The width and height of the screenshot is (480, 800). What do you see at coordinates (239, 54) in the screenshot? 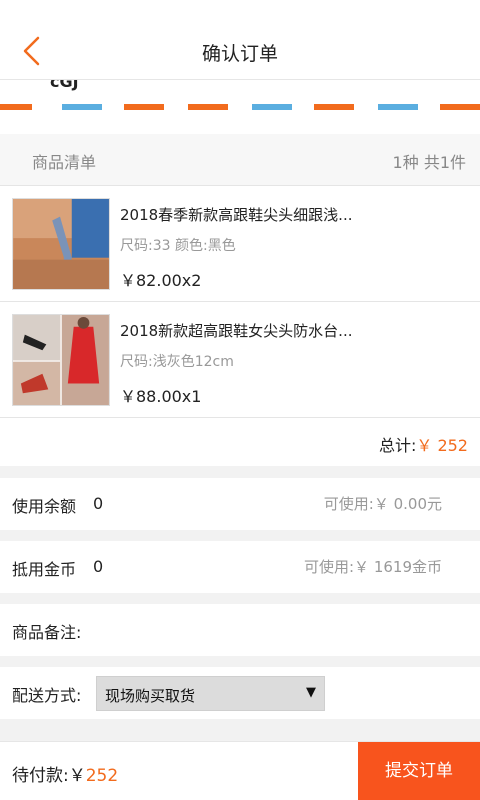
I see `page-title: 确认订单` at bounding box center [239, 54].